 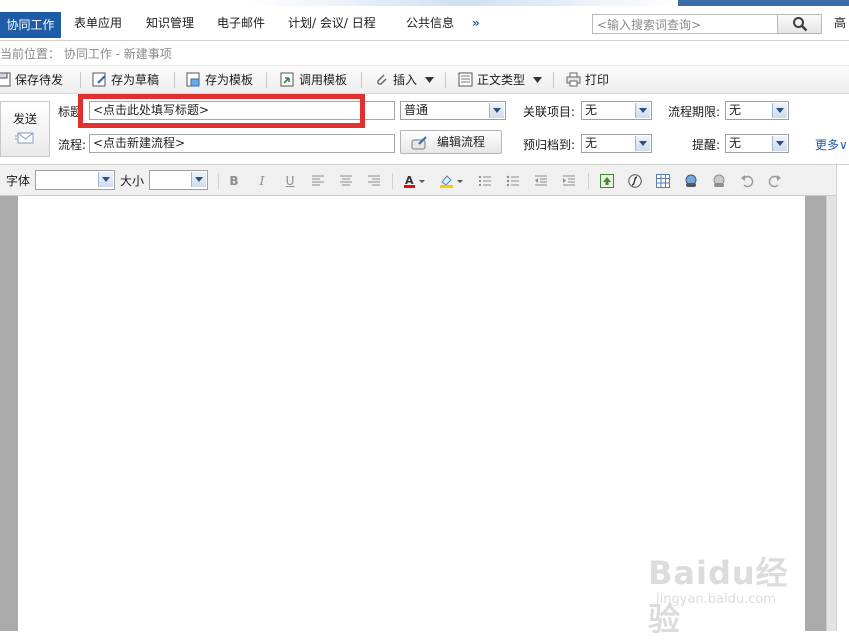 What do you see at coordinates (221, 111) in the screenshot?
I see `title-highlight-box` at bounding box center [221, 111].